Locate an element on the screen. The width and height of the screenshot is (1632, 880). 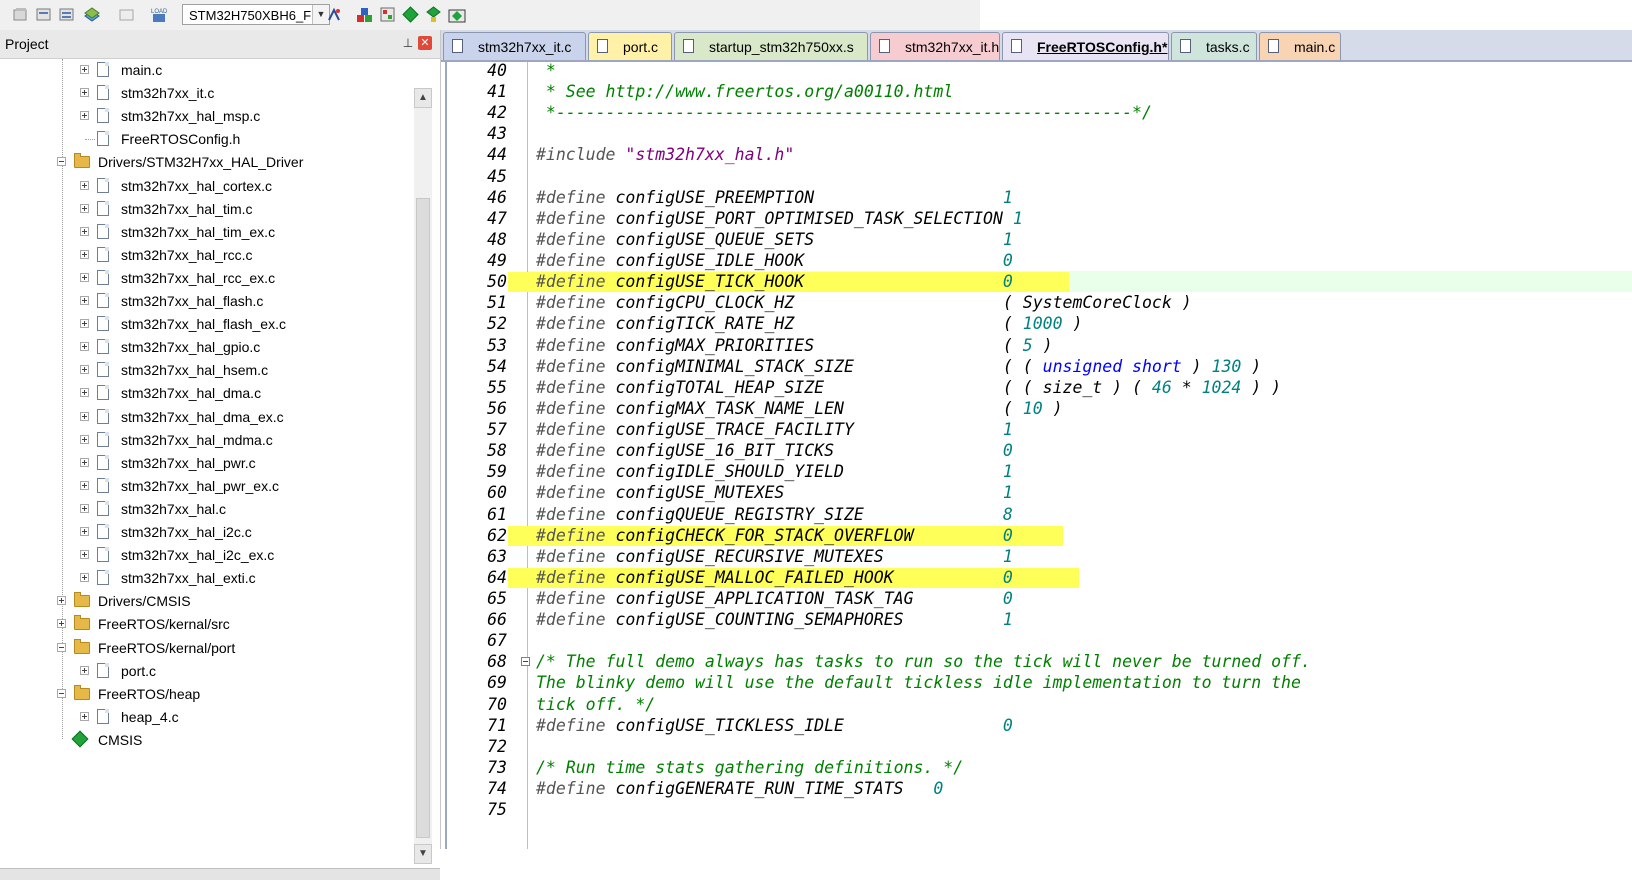
code-line: 50 #define configUSE_TICK_HOOK 0 is located at coordinates (1036, 282).